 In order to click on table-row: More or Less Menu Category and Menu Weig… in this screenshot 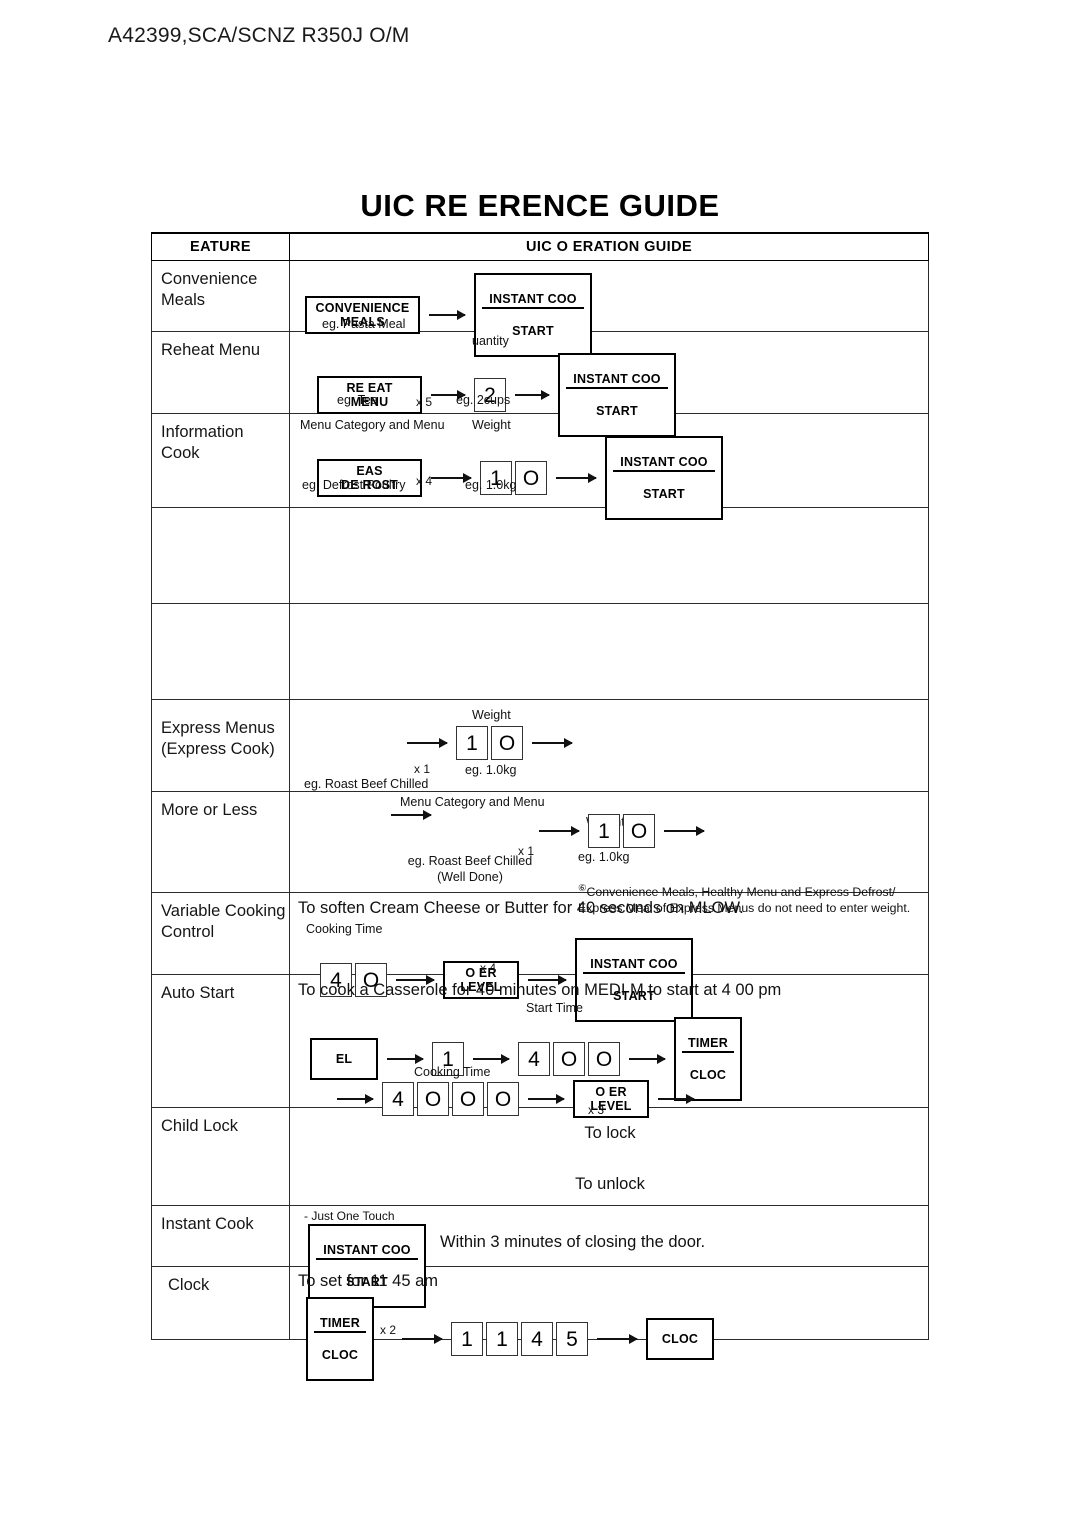, I will do `click(540, 853)`.